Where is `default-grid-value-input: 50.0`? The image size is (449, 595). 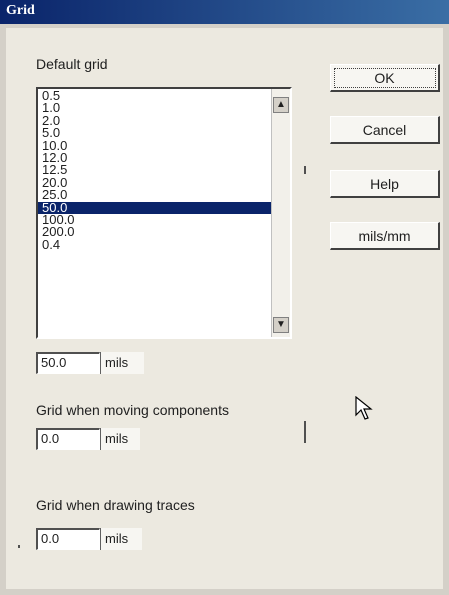 default-grid-value-input: 50.0 is located at coordinates (68, 363).